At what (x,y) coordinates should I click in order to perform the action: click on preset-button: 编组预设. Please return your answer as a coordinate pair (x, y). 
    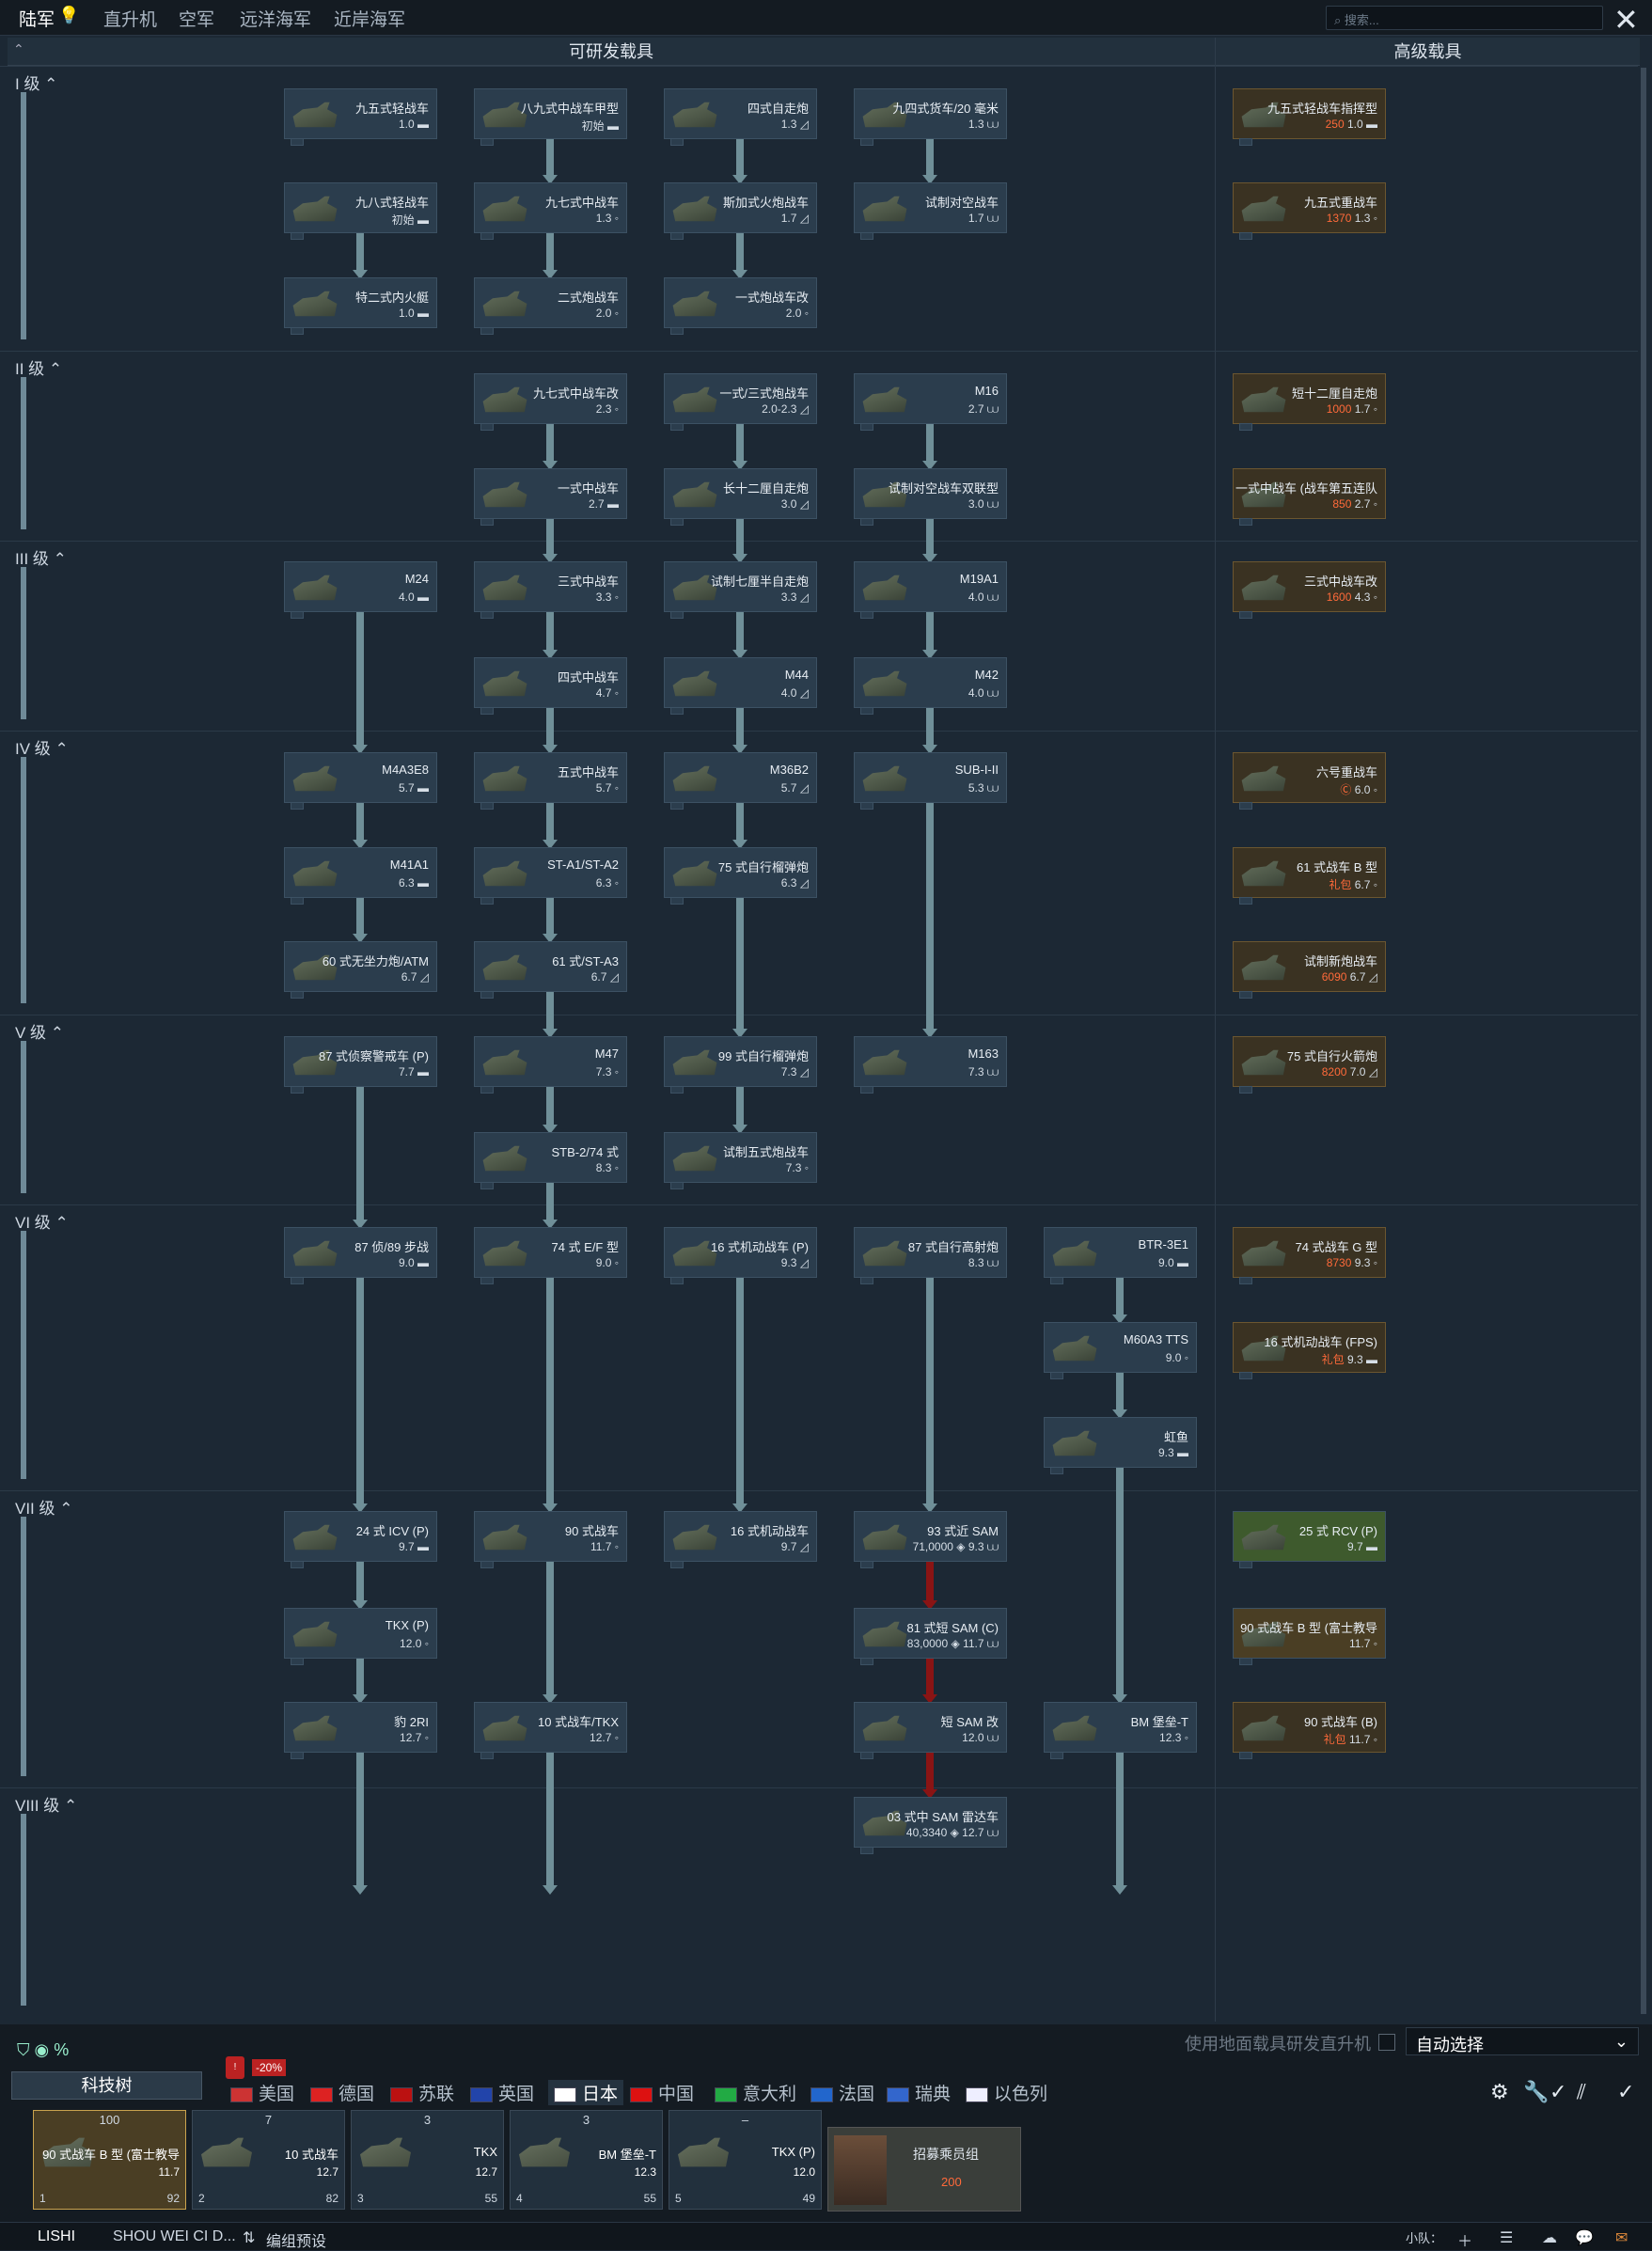
    Looking at the image, I should click on (296, 2240).